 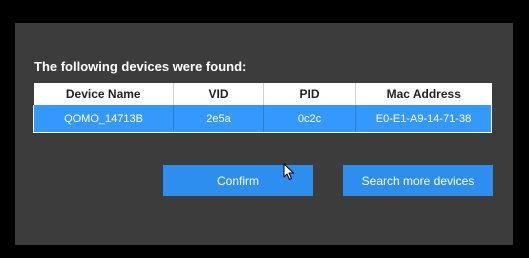 I want to click on column-header-mac-address: Mac Address, so click(x=423, y=94).